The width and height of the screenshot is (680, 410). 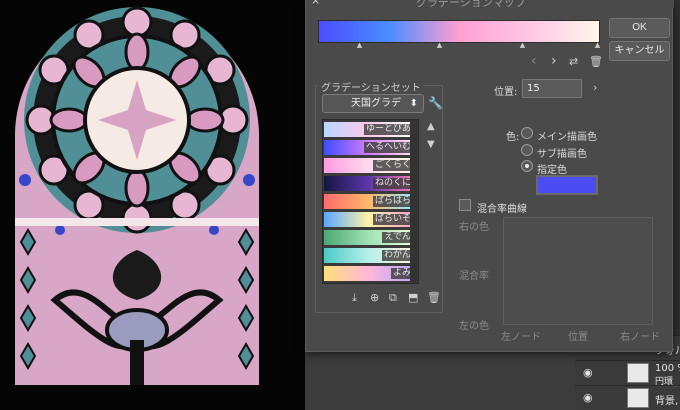 What do you see at coordinates (368, 273) in the screenshot?
I see `preset-item: よみ` at bounding box center [368, 273].